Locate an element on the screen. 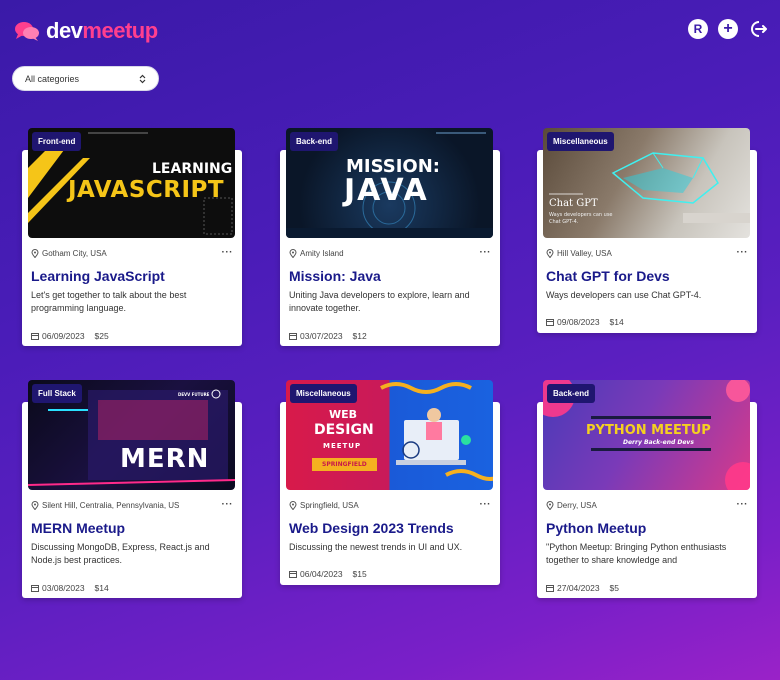  location-row: Gotham City, USA ··· is located at coordinates (132, 253).